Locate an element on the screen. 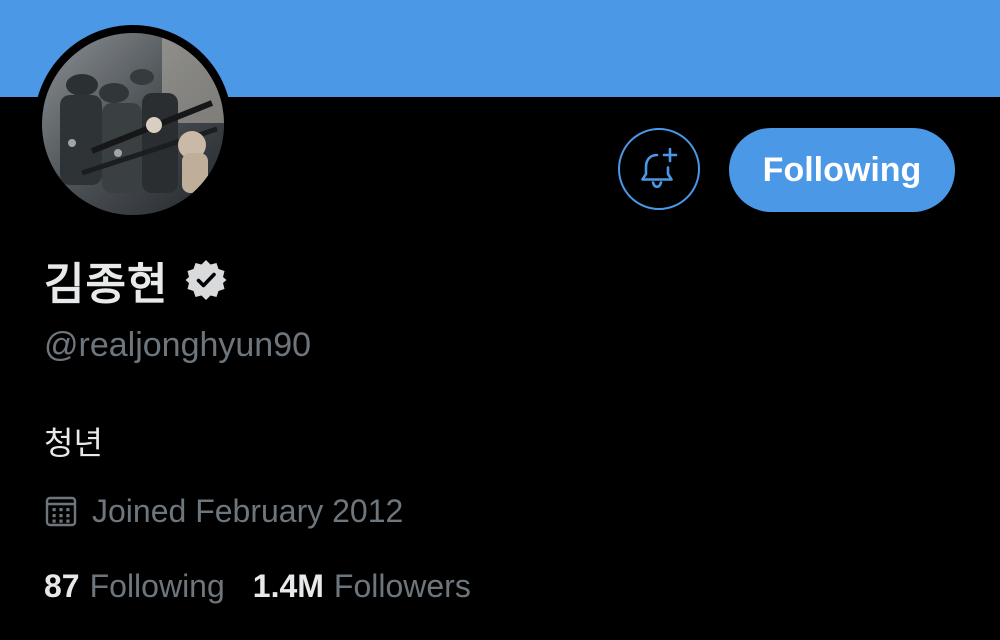 This screenshot has height=640, width=1000. bell-plus-icon is located at coordinates (659, 168).